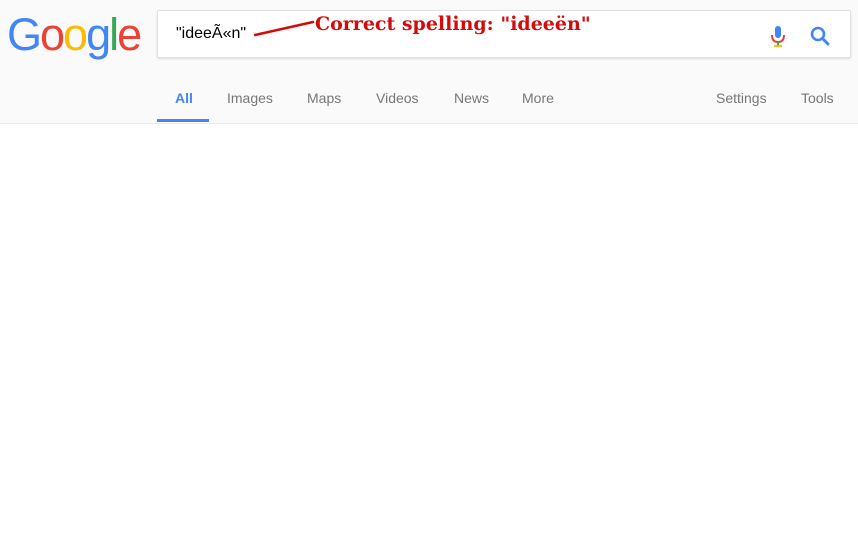  Describe the element at coordinates (129, 34) in the screenshot. I see `logo-letter-e: e` at that location.